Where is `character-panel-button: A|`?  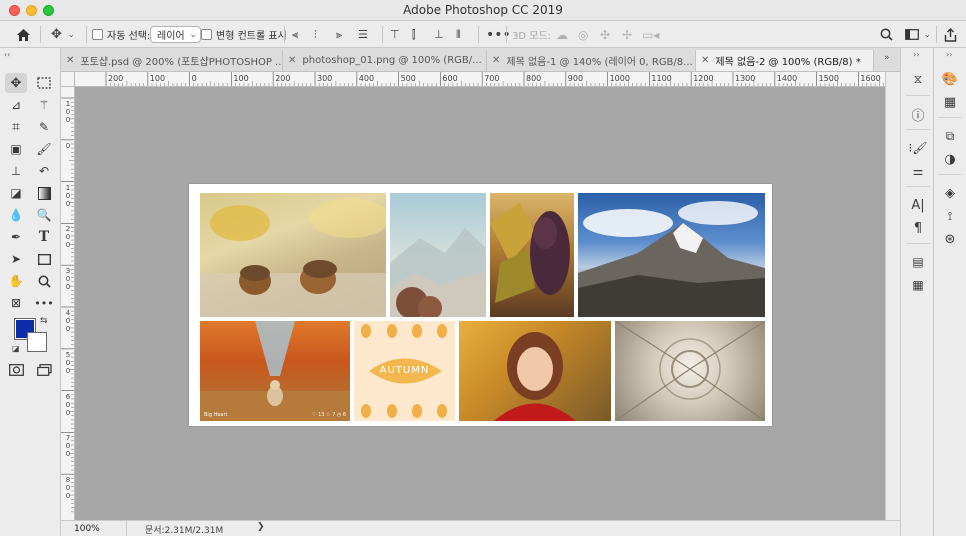
character-panel-button: A| is located at coordinates (918, 205).